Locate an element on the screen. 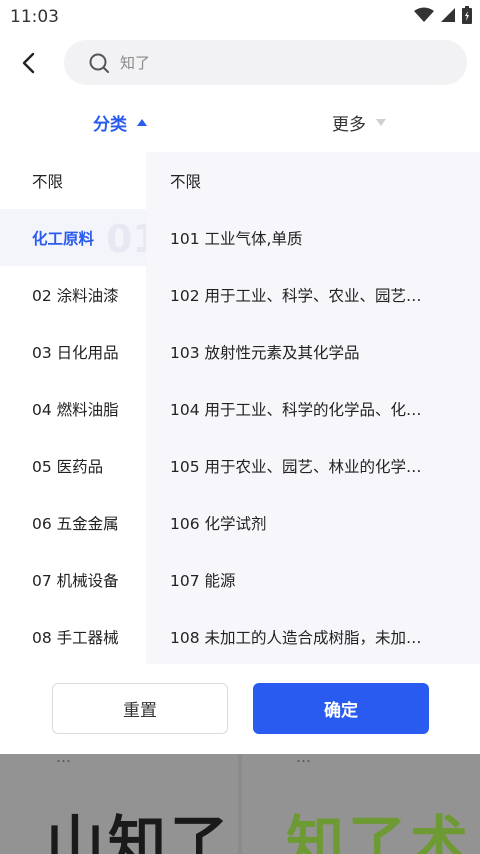 The height and width of the screenshot is (854, 480). category-item-selected: 01 化工原料 is located at coordinates (79, 237).